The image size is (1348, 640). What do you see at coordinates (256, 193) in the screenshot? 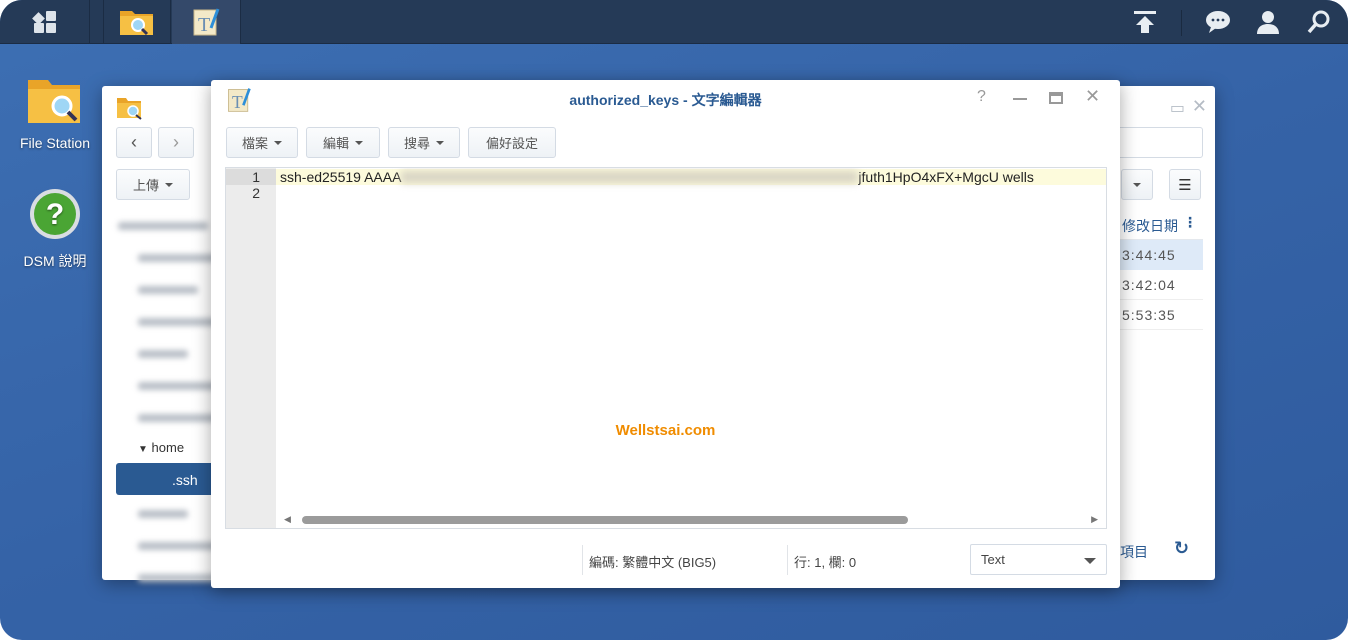
I see `line-number: 2` at bounding box center [256, 193].